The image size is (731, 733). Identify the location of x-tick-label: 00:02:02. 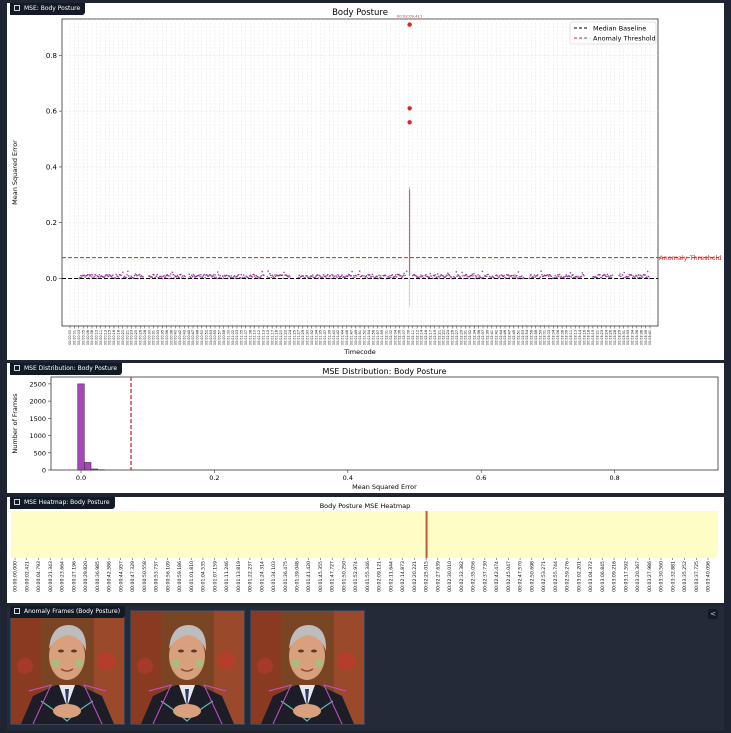
(391, 337).